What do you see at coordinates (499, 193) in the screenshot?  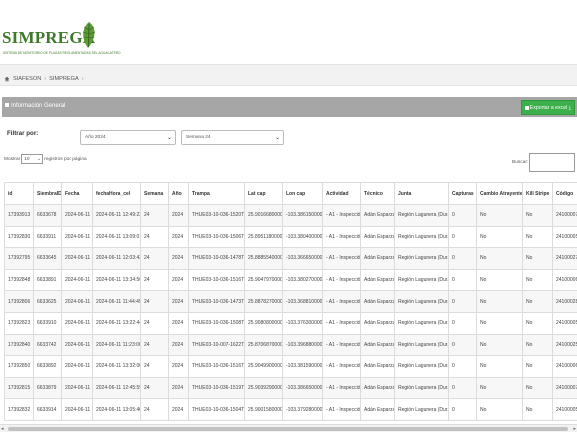 I see `column-header: Cambio Atrayente` at bounding box center [499, 193].